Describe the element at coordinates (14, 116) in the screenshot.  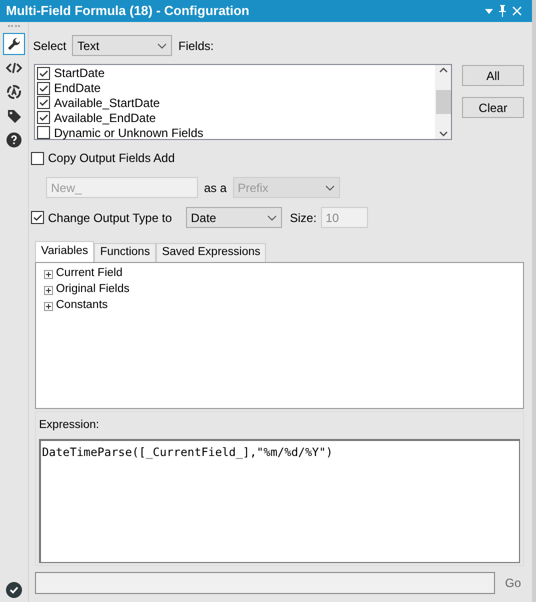
I see `tag-icon` at that location.